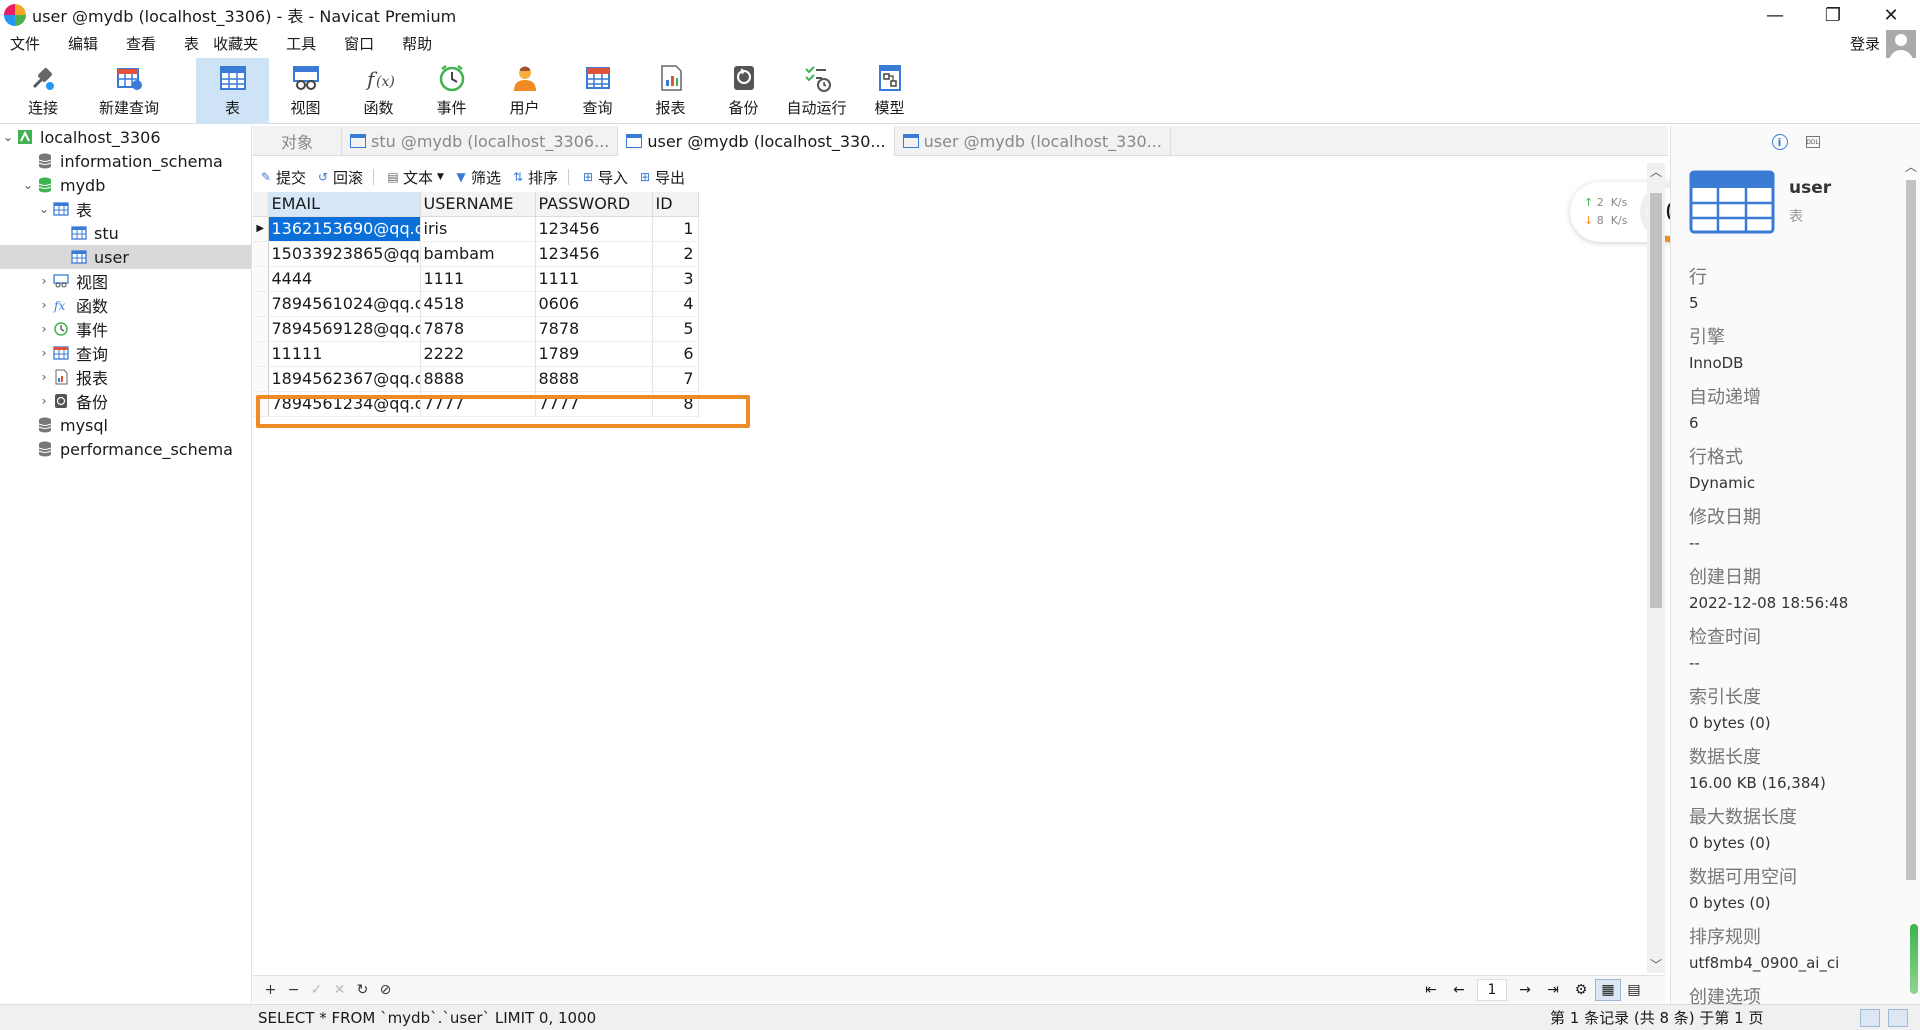 The height and width of the screenshot is (1030, 1920). I want to click on table-cell-password: 1789, so click(594, 354).